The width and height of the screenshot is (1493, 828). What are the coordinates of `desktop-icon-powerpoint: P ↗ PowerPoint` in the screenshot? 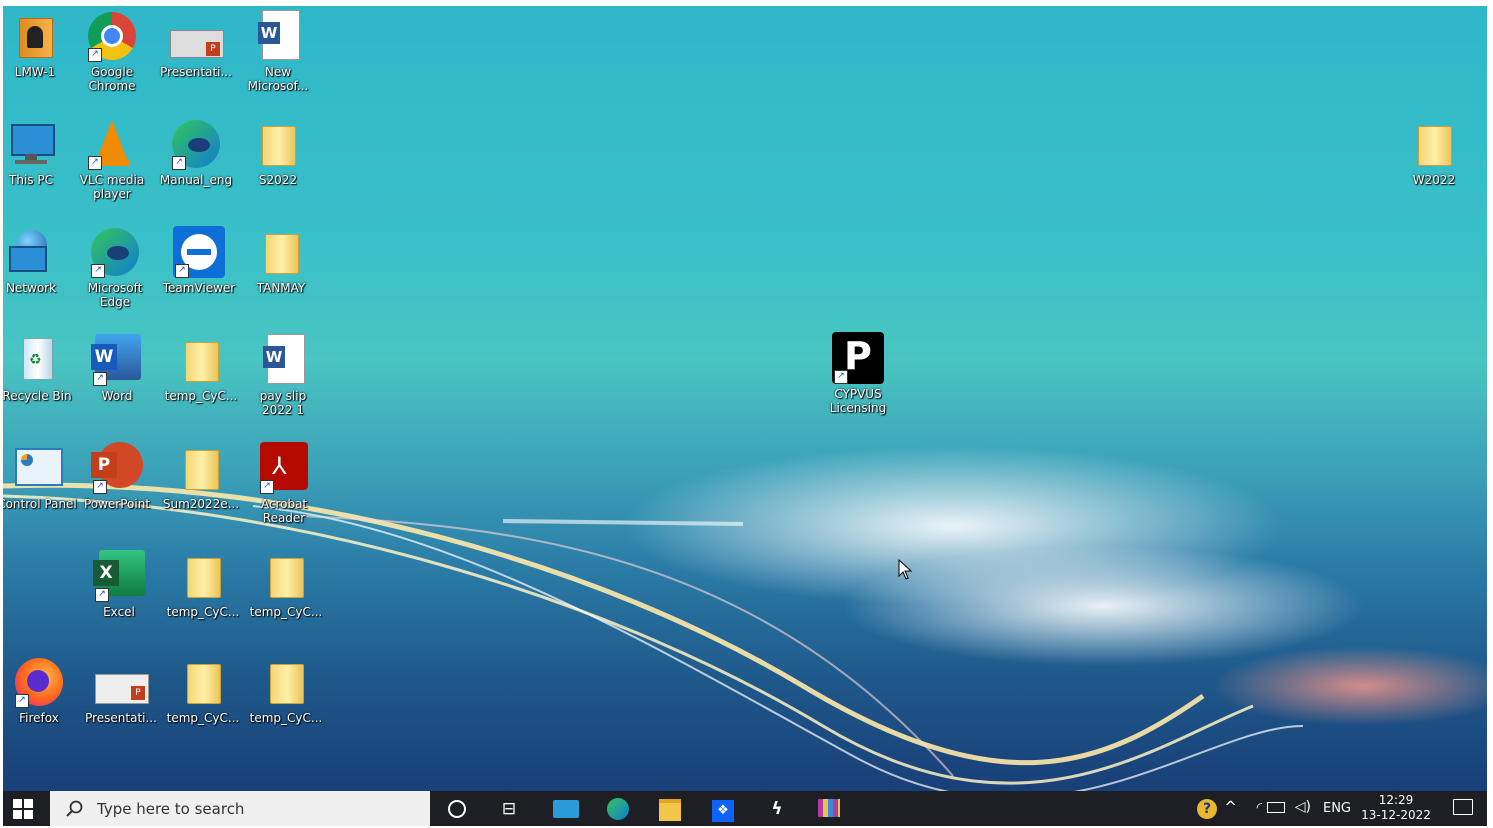 It's located at (117, 476).